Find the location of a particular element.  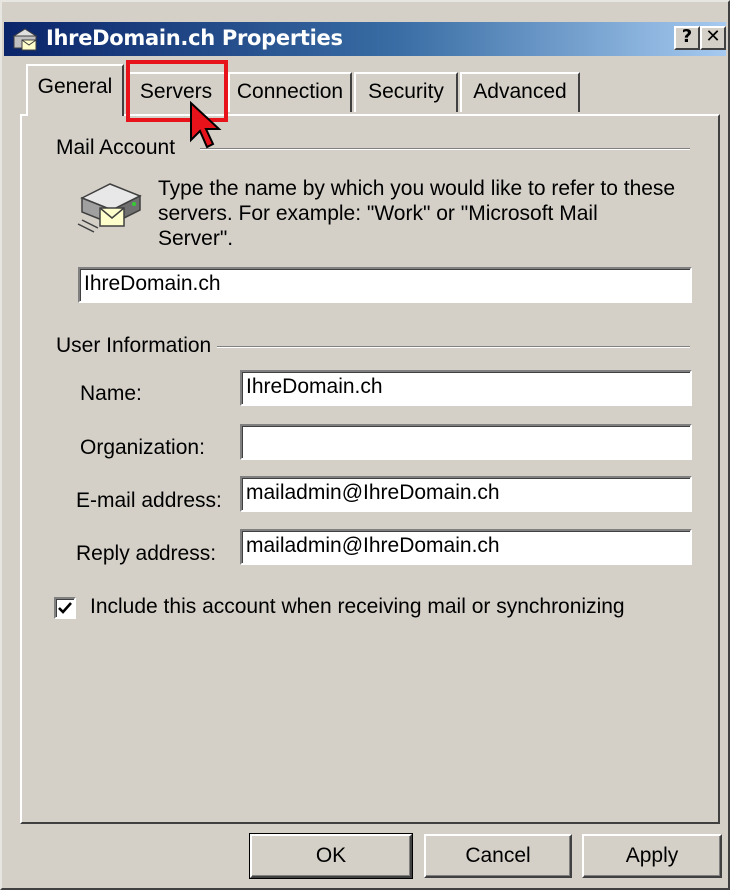

checkmark-icon is located at coordinates (65, 608).